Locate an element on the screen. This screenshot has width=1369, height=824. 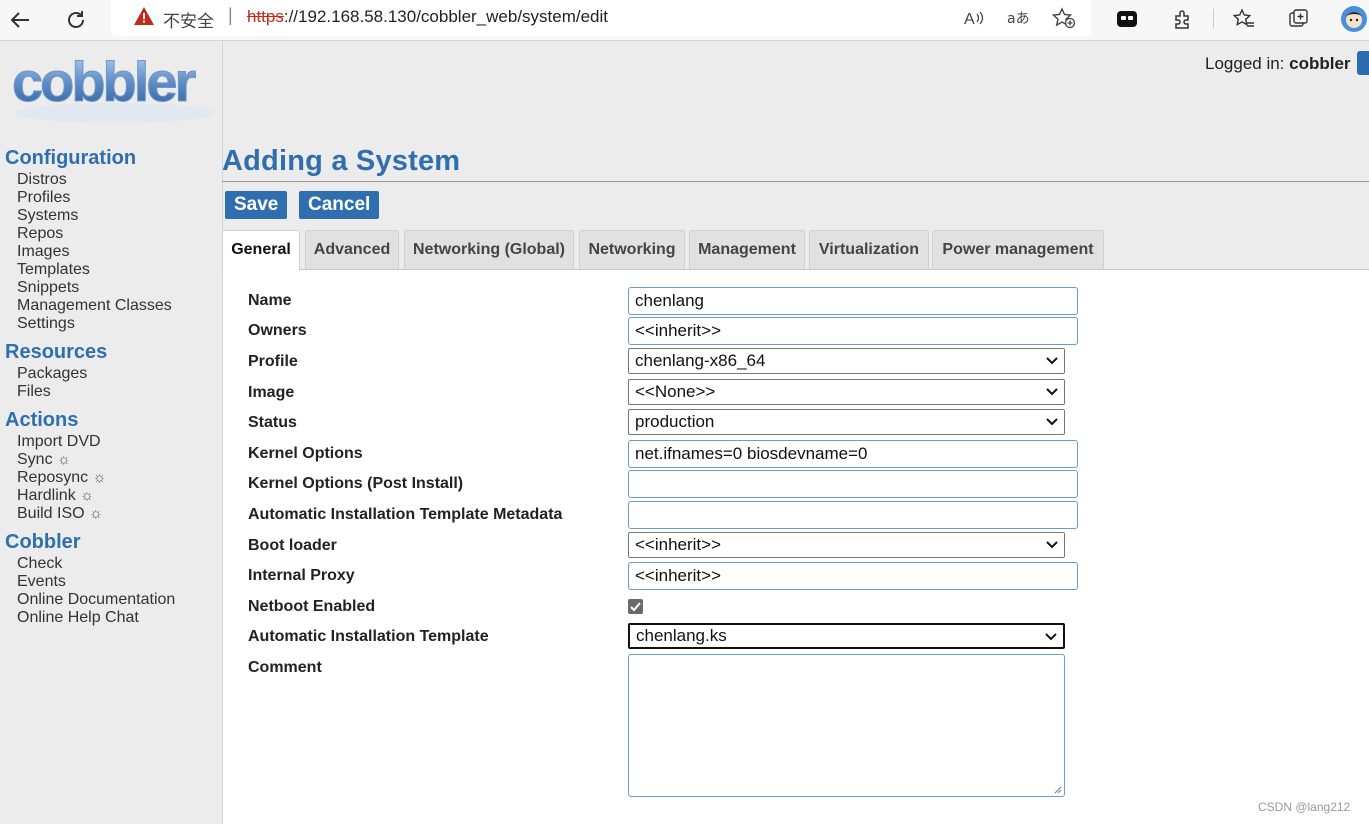
netboot-label: Netboot Enabled is located at coordinates (312, 606).